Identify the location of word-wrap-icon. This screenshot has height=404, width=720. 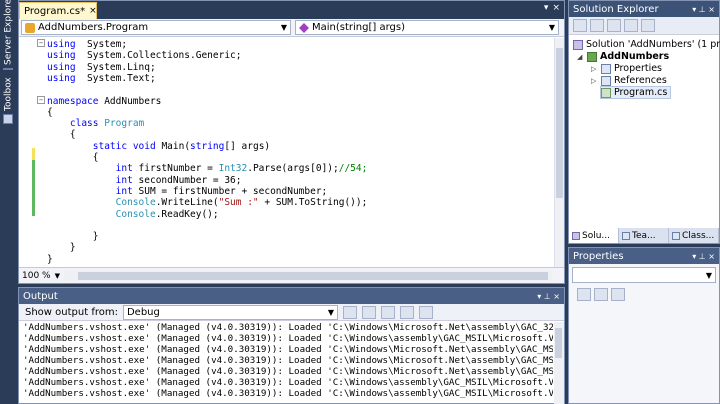
(425, 312).